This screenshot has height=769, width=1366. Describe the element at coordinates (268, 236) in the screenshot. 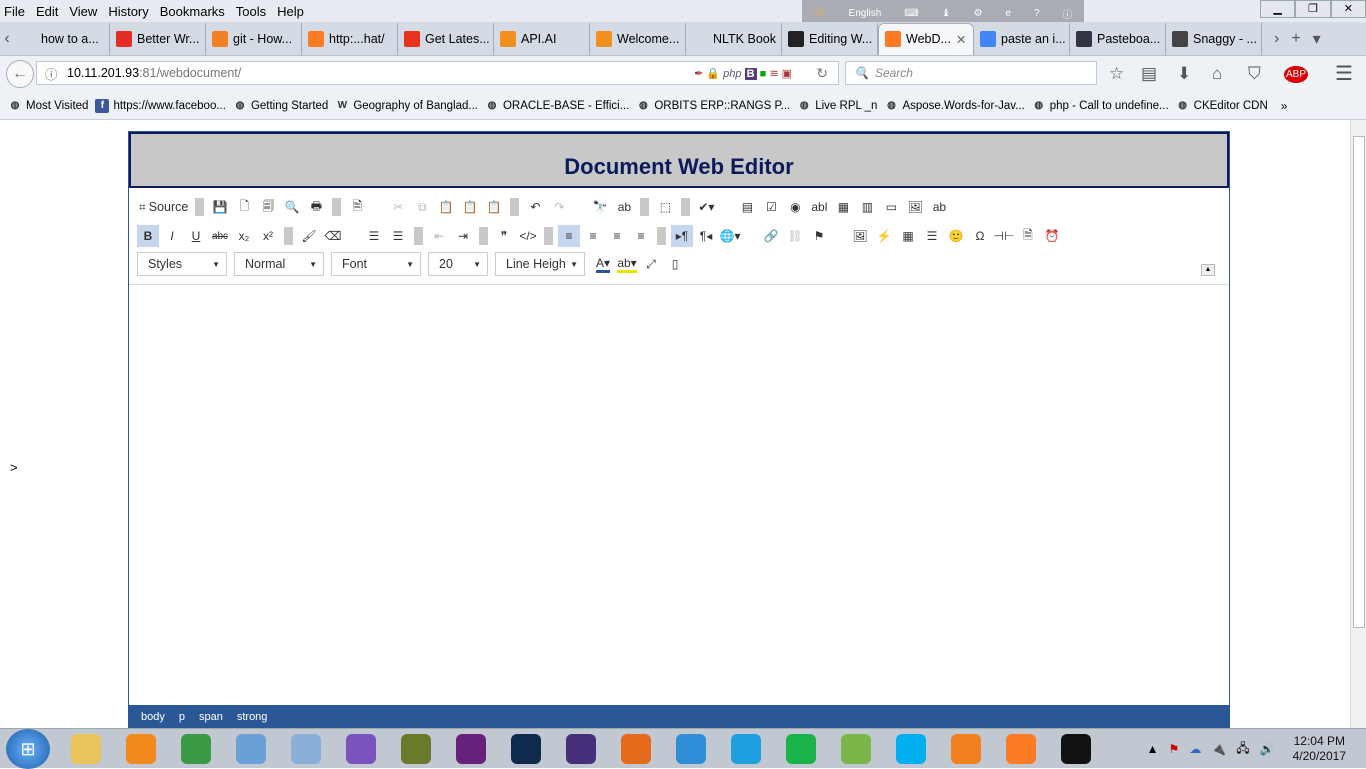

I see `superscript-icon: x²` at that location.